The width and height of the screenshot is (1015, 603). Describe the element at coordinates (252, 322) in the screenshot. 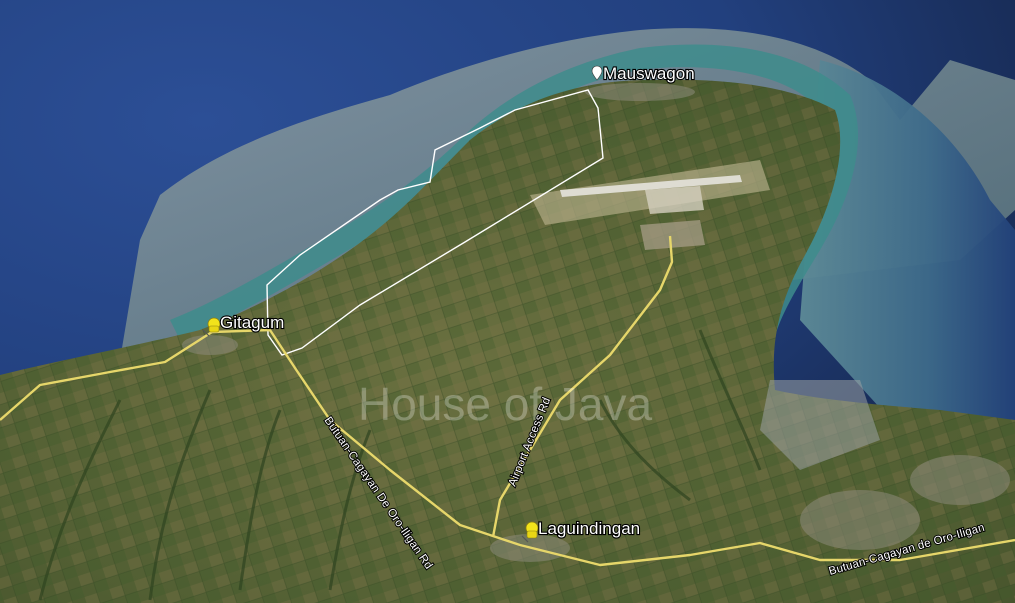

I see `place-label-gitagum: Gitagum` at that location.